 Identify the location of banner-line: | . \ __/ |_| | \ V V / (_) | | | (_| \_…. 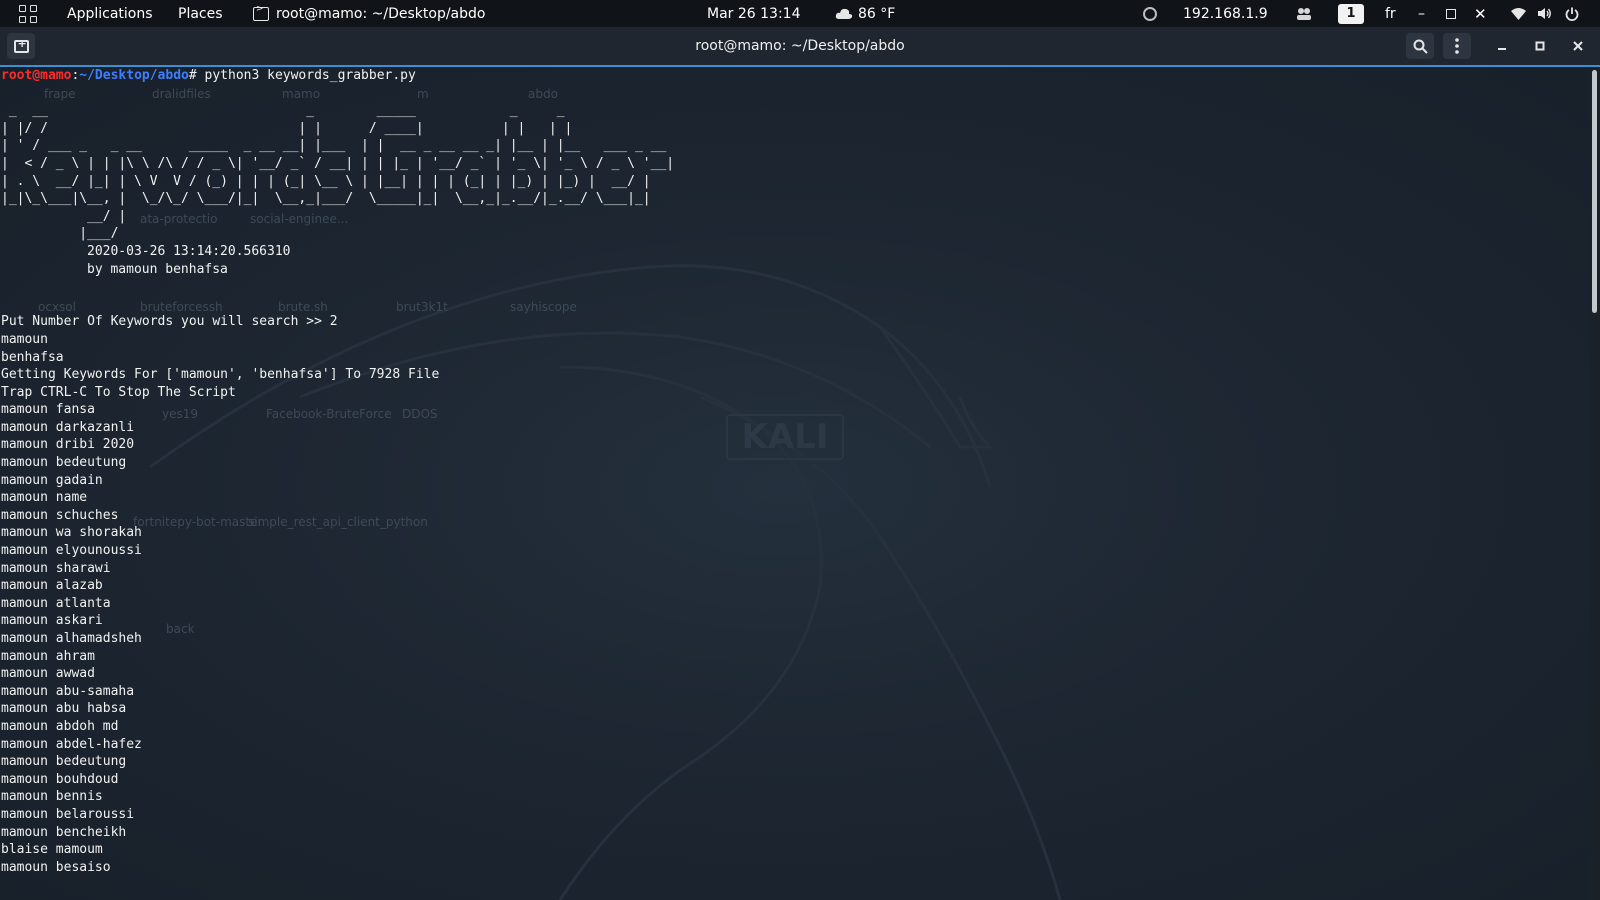
(326, 181).